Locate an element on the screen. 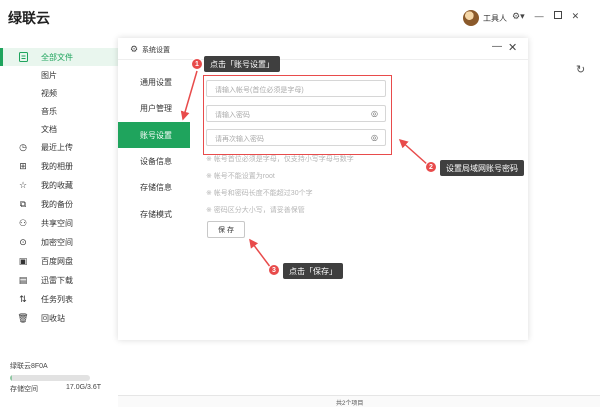 This screenshot has height=407, width=600. annotation-callout: 点击「保存」 is located at coordinates (313, 271).